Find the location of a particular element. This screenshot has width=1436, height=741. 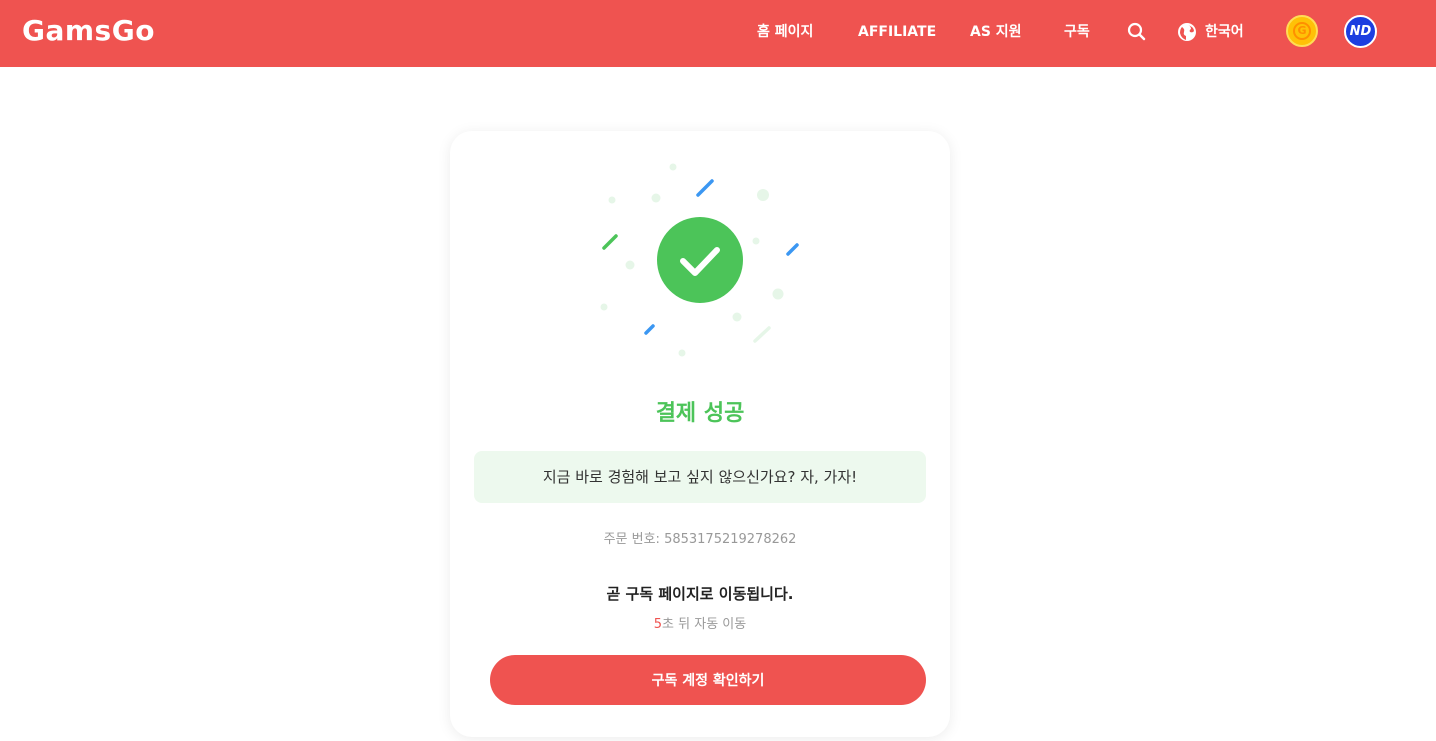

payment-success-title: 결제 성공 is located at coordinates (700, 413).